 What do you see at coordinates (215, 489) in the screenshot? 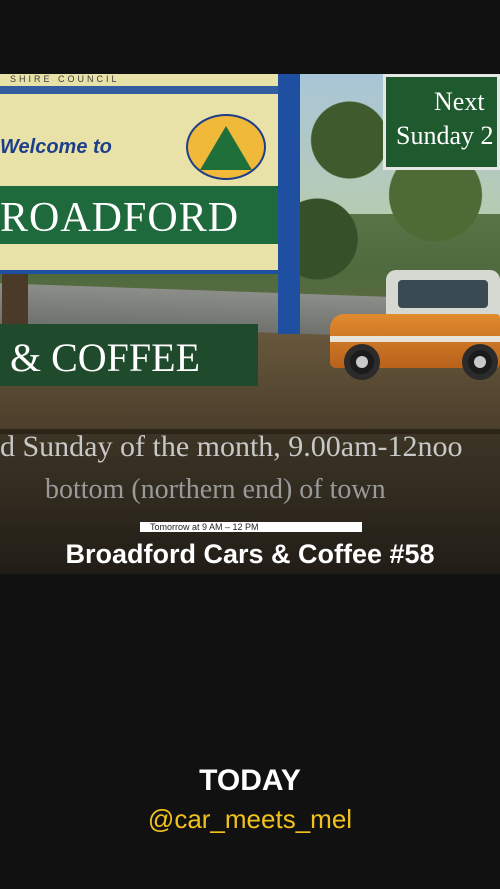
I see `overlay-location-text: bottom (northern end) of town` at bounding box center [215, 489].